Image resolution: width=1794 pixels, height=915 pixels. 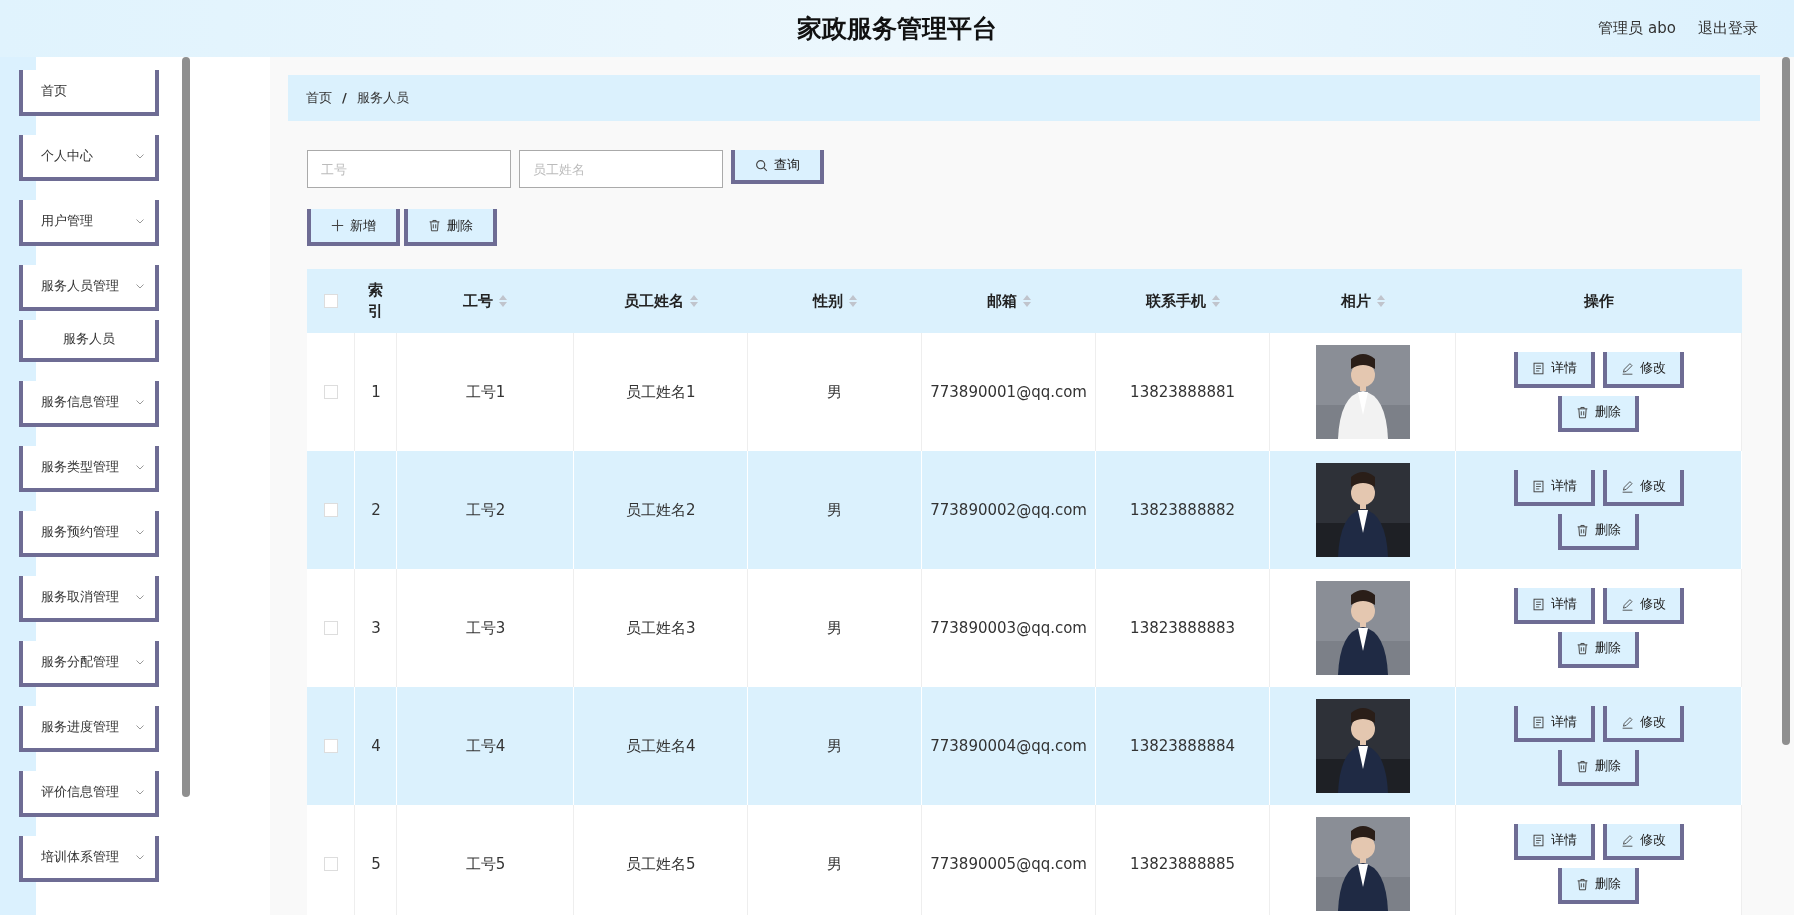 What do you see at coordinates (89, 859) in the screenshot?
I see `menu-item: 培训体系管理` at bounding box center [89, 859].